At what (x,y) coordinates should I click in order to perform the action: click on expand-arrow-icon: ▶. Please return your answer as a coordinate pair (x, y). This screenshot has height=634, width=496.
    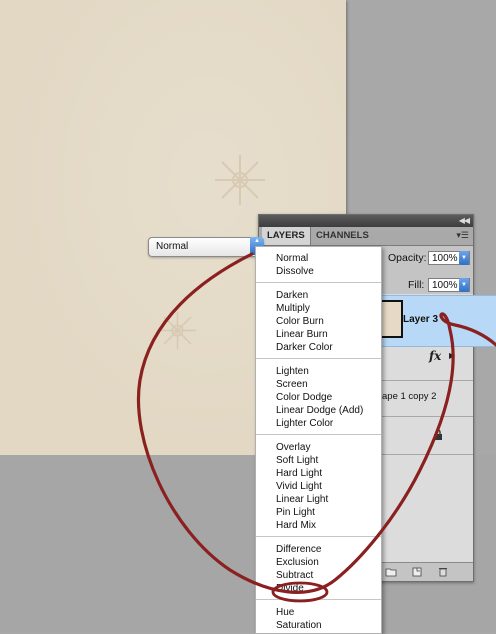
    Looking at the image, I should click on (452, 355).